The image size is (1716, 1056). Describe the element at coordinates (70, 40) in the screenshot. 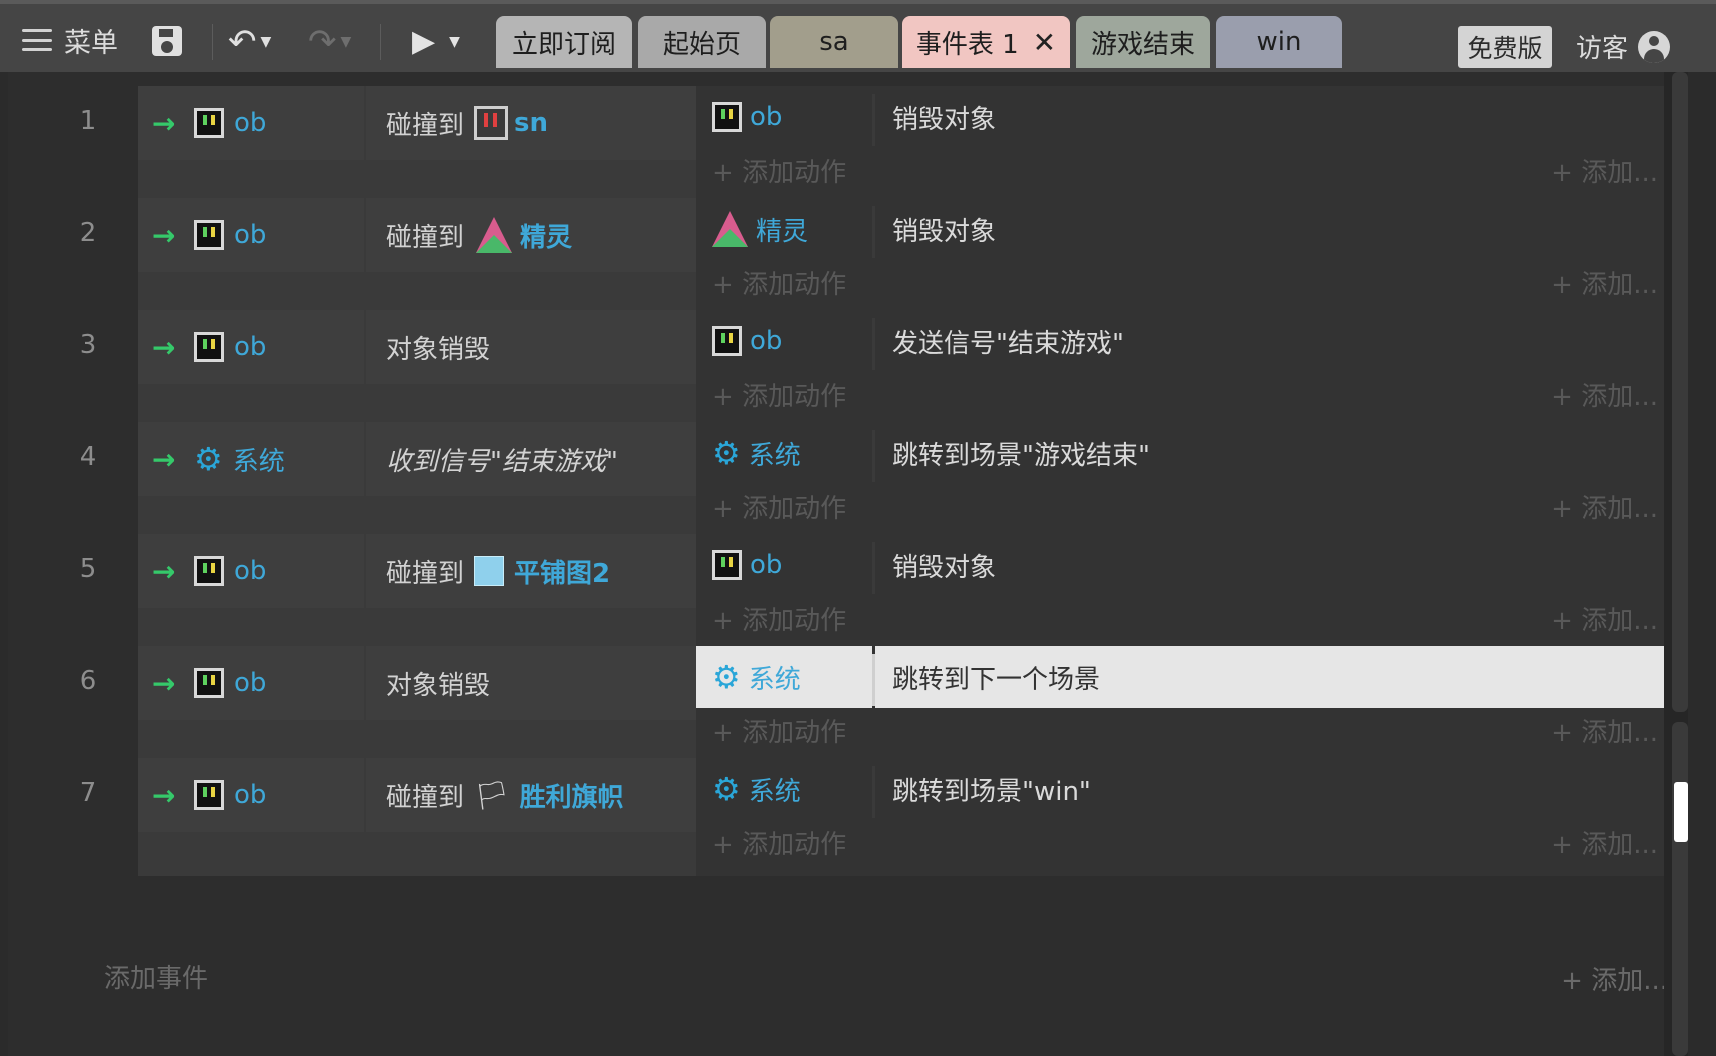

I see `menu-button: 菜单` at that location.